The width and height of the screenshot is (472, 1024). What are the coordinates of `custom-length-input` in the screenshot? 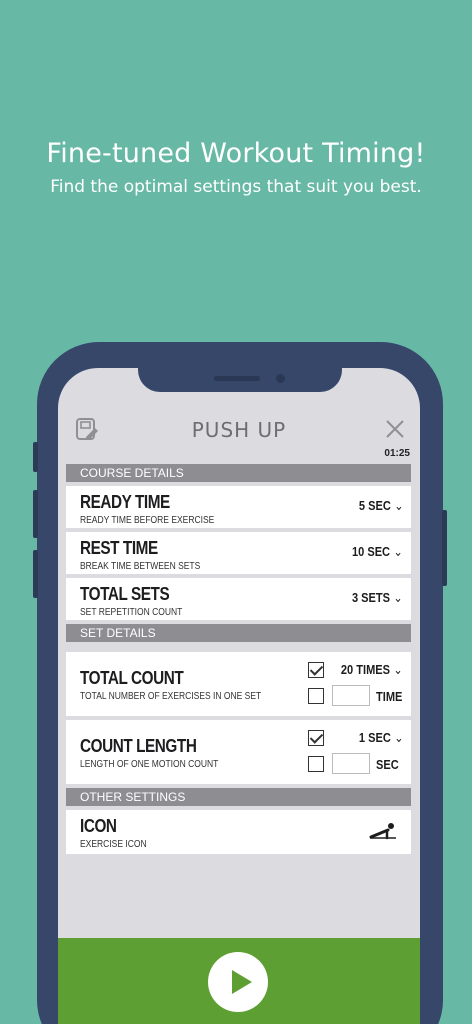 It's located at (351, 763).